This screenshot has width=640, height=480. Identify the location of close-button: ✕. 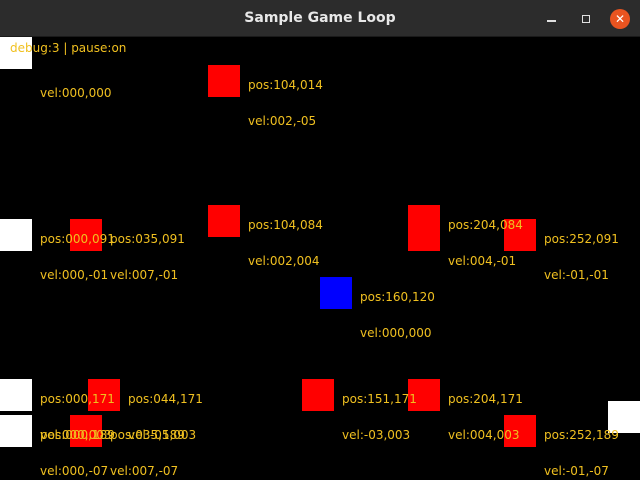
(620, 19).